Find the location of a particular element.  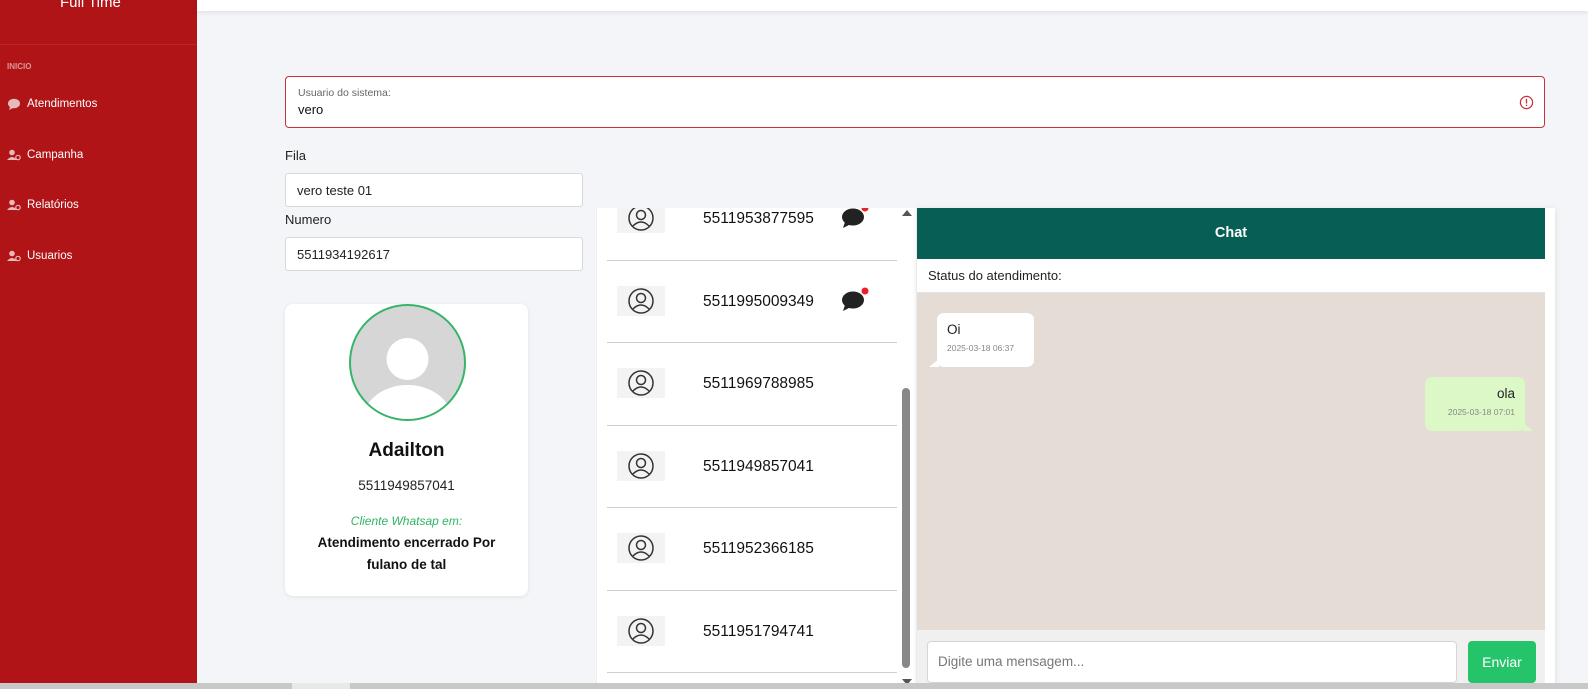

contact-row: 5511969788985 is located at coordinates (752, 384).